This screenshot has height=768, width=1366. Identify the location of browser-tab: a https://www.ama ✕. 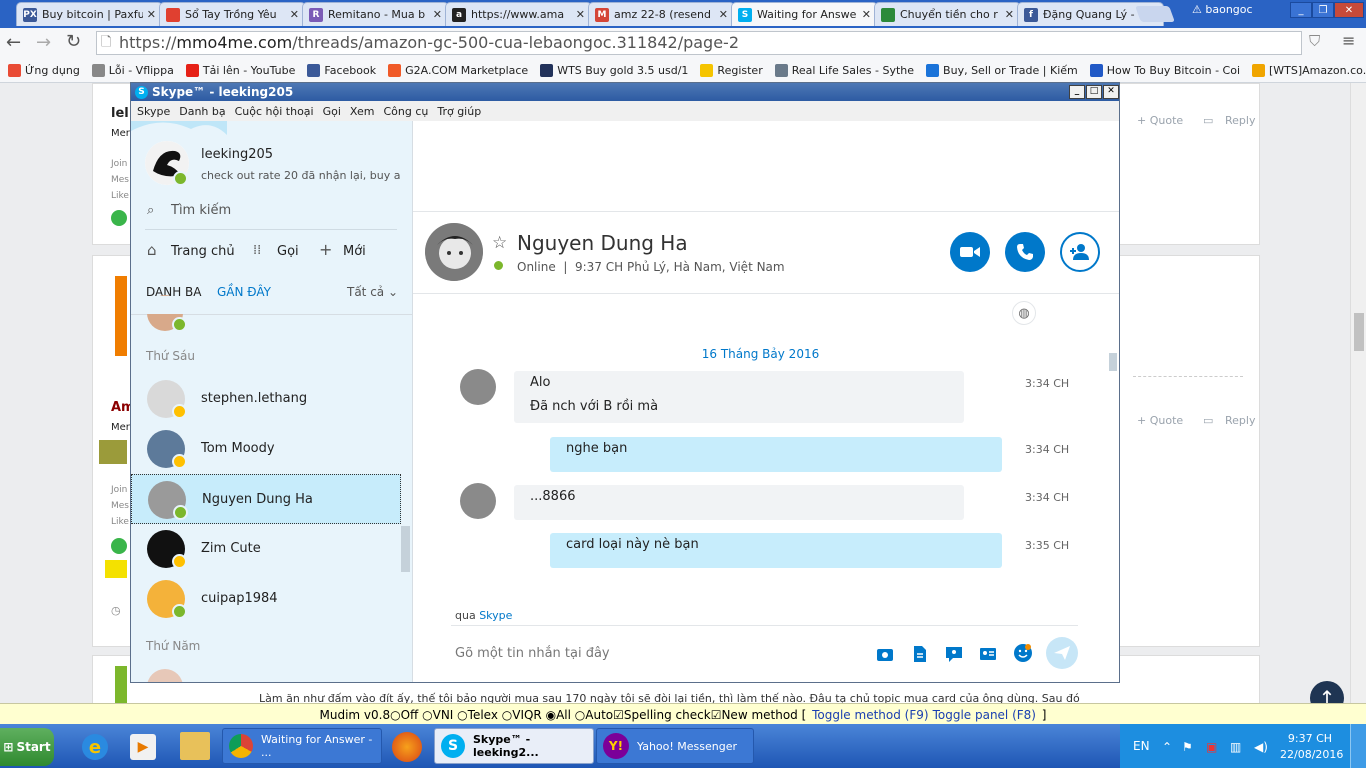
(518, 14).